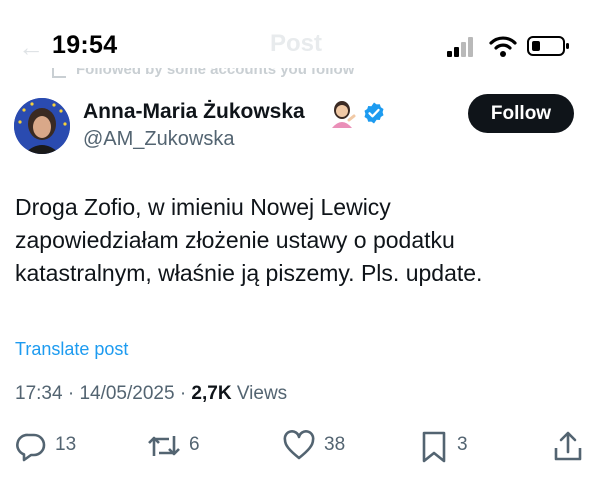 Image resolution: width=600 pixels, height=497 pixels. What do you see at coordinates (158, 139) in the screenshot?
I see `author-handle: @AM_Zukowska` at bounding box center [158, 139].